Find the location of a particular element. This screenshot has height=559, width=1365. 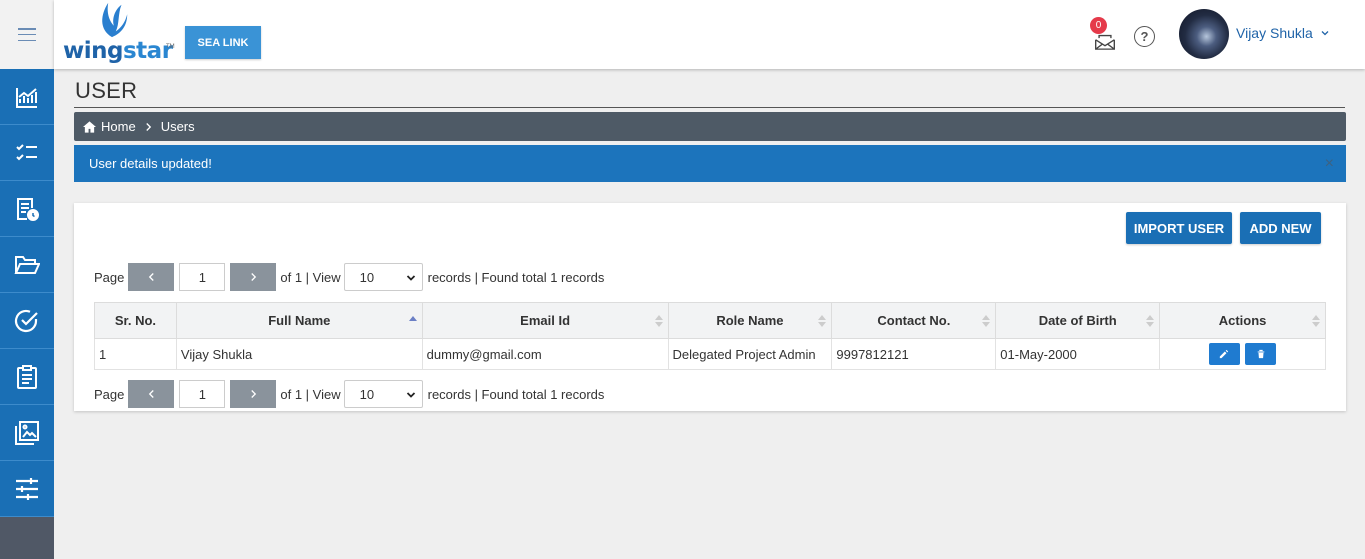

col-header-role: Role Name is located at coordinates (750, 320).